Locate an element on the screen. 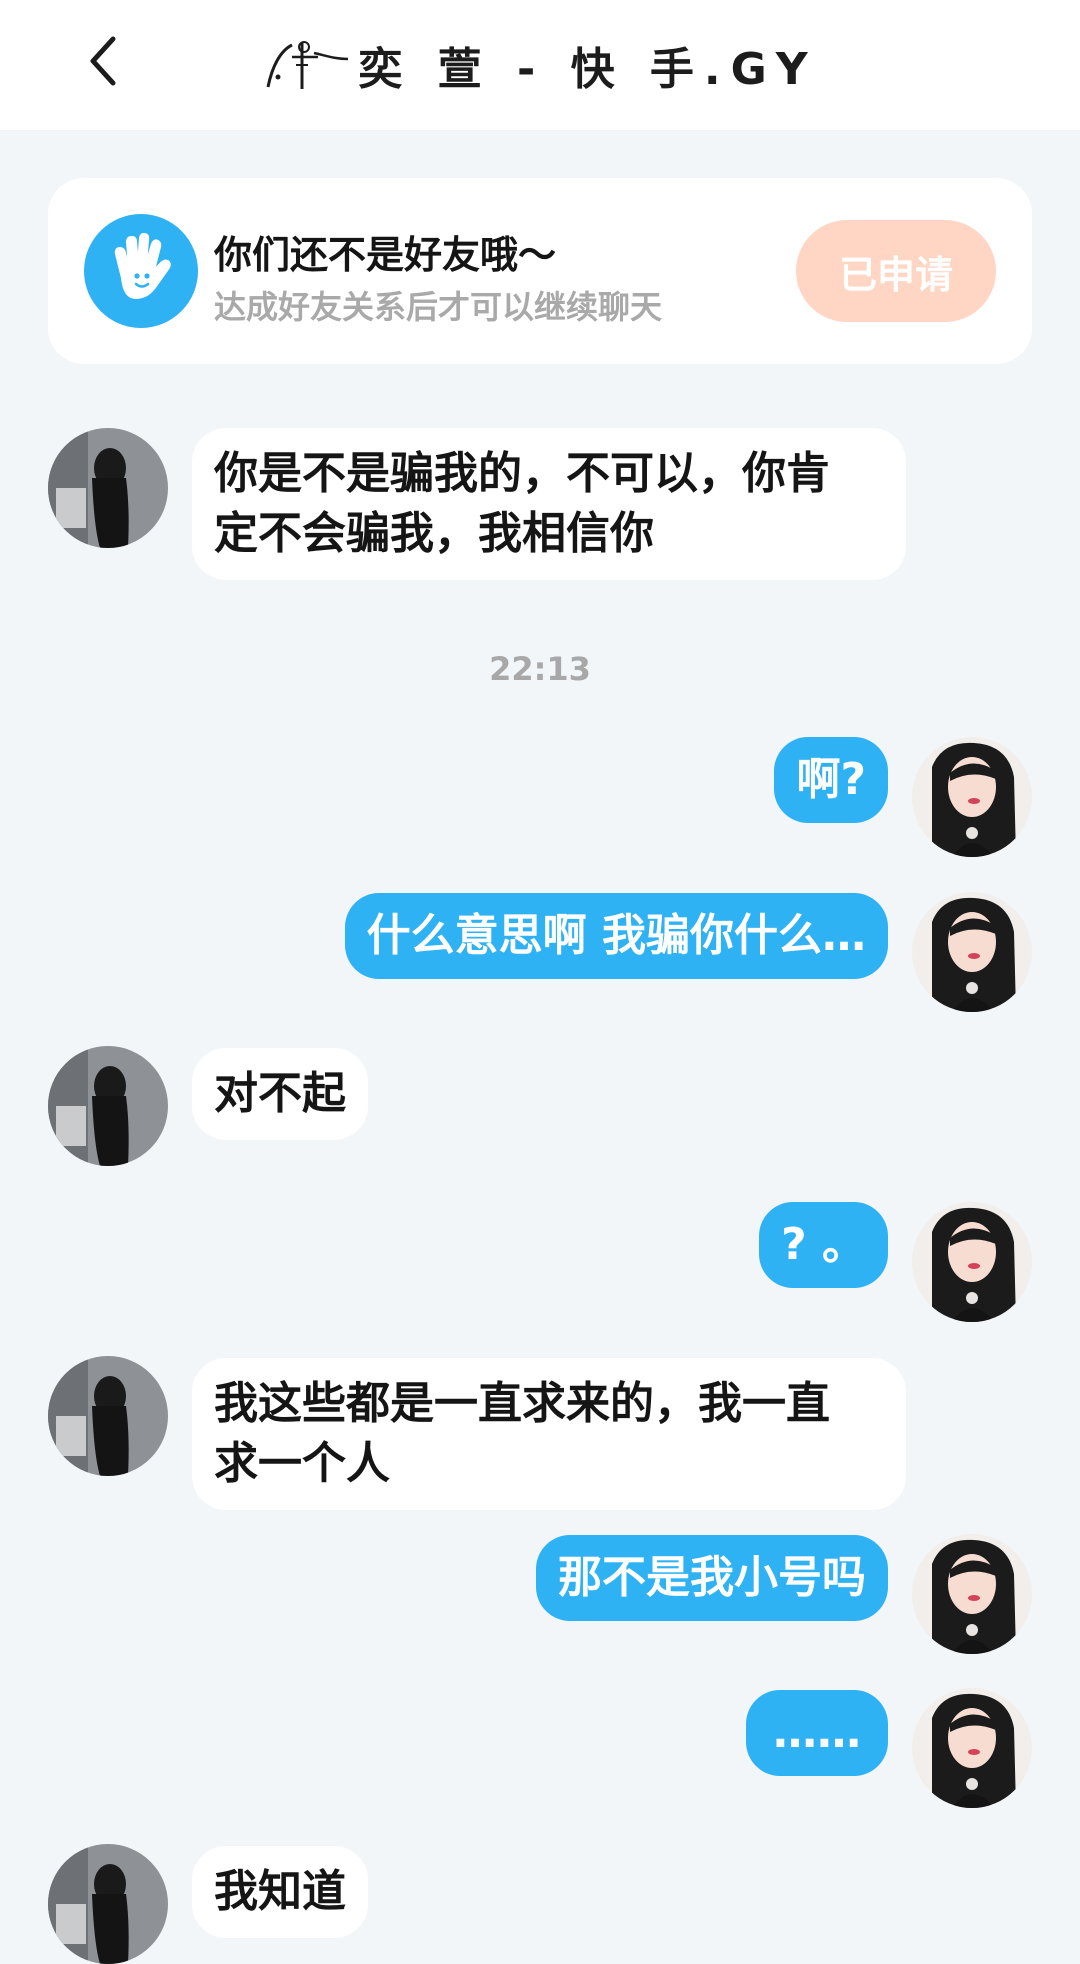 This screenshot has width=1080, height=1964. back-button is located at coordinates (103, 61).